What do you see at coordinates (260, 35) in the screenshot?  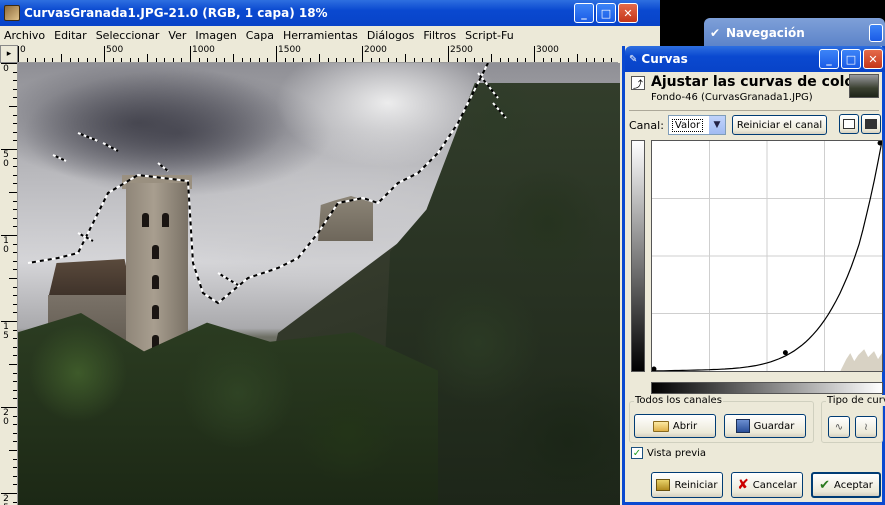 I see `menu-capa: Capa` at bounding box center [260, 35].